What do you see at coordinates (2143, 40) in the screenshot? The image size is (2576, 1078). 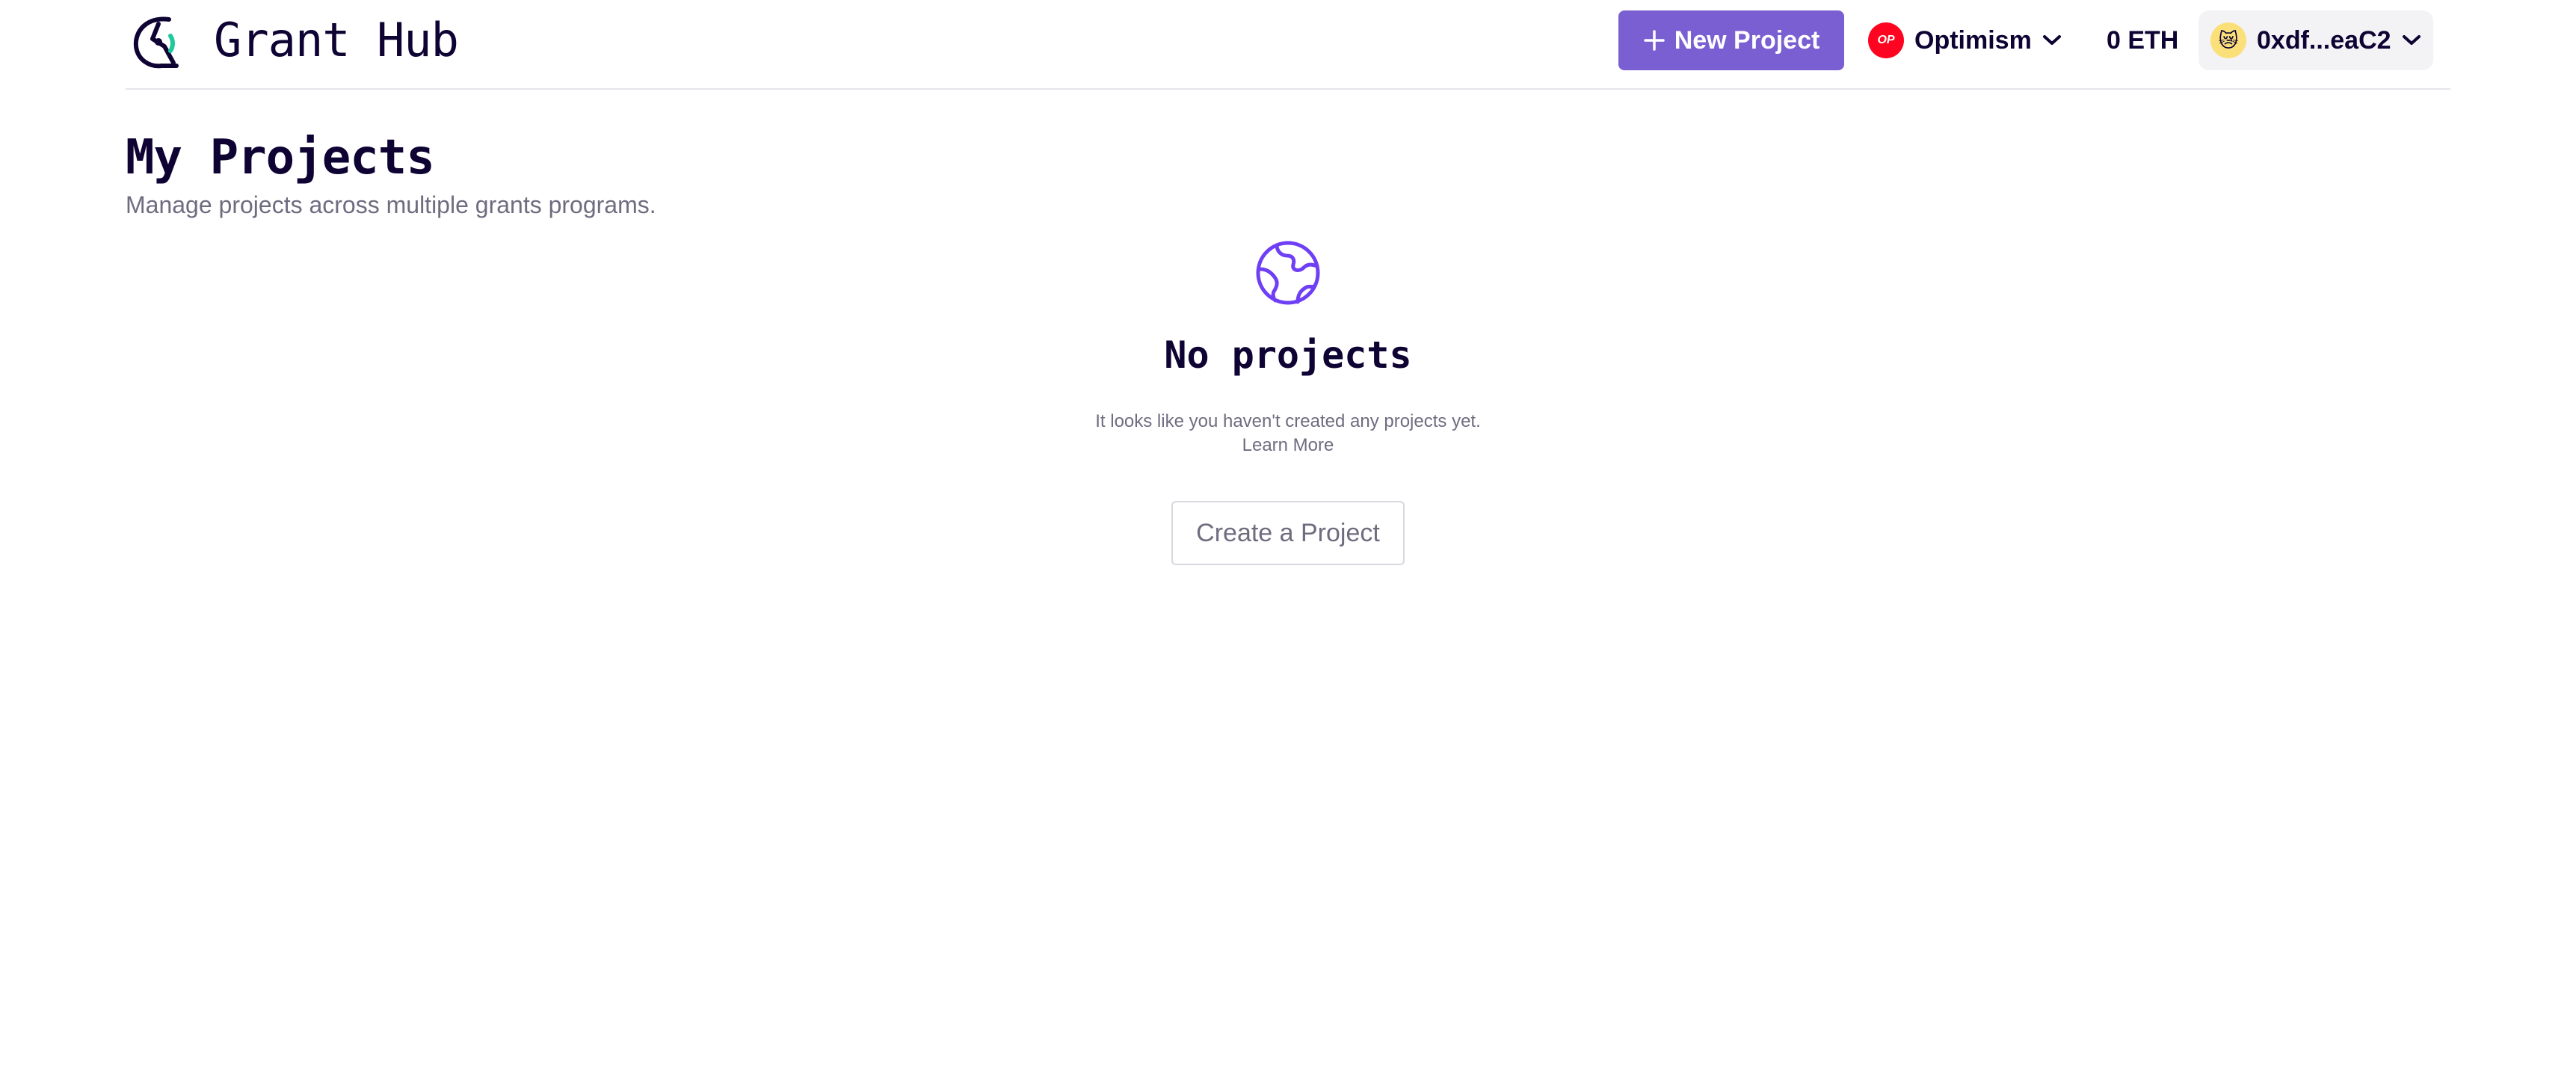 I see `wallet-balance: 0 ETH` at bounding box center [2143, 40].